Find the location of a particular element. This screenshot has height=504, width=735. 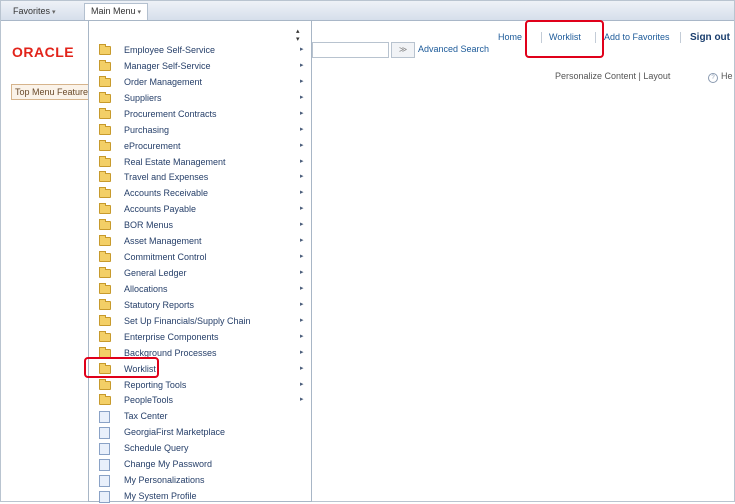

menu-item: Employee Self-Service ▸ is located at coordinates (200, 50).